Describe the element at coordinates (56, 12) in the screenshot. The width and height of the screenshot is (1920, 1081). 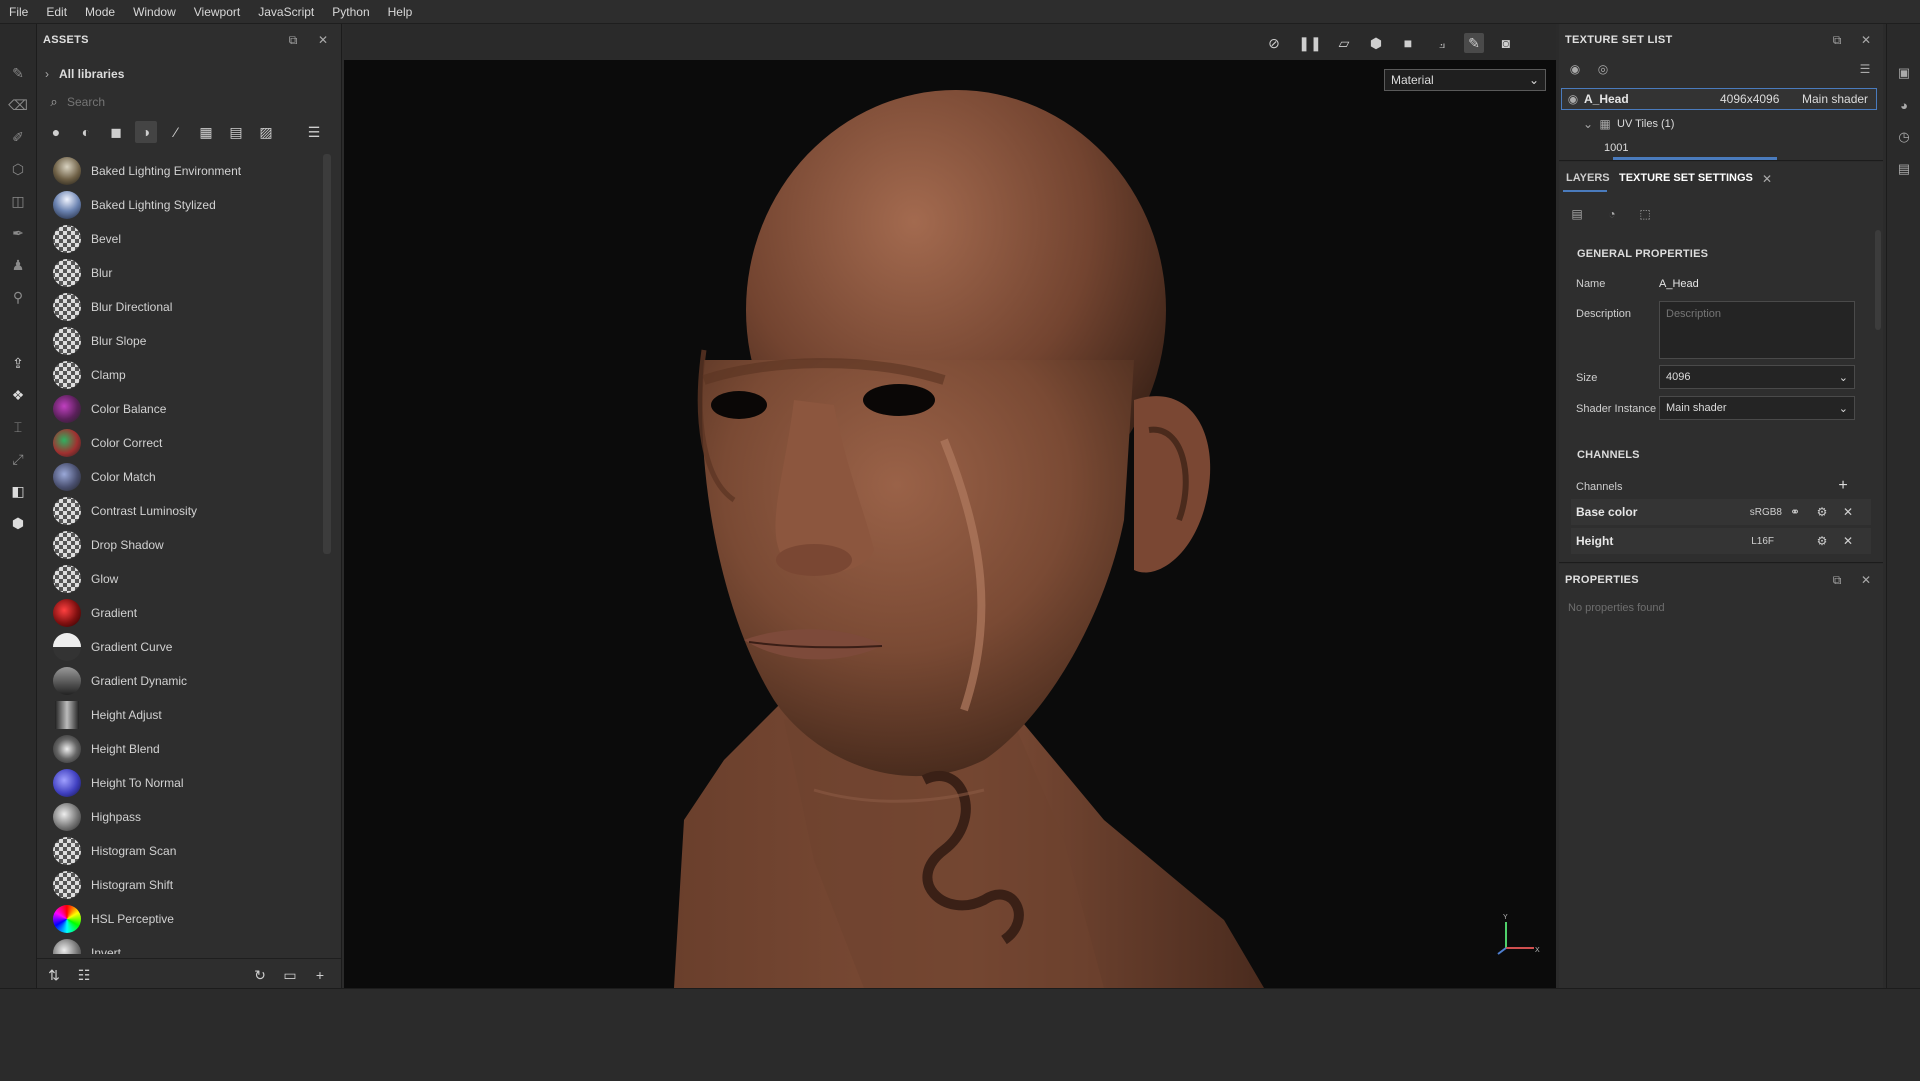
I see `menu-edit: Edit` at that location.